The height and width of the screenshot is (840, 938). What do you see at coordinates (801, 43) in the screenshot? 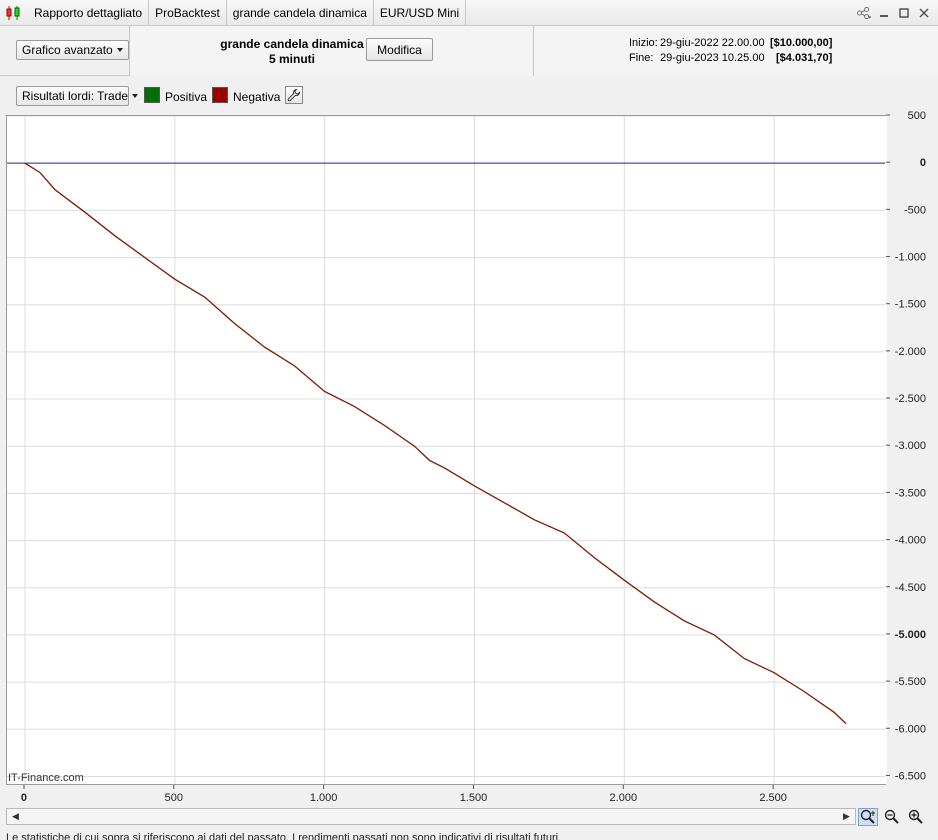
I see `start-capital: [$10.000,00]` at bounding box center [801, 43].